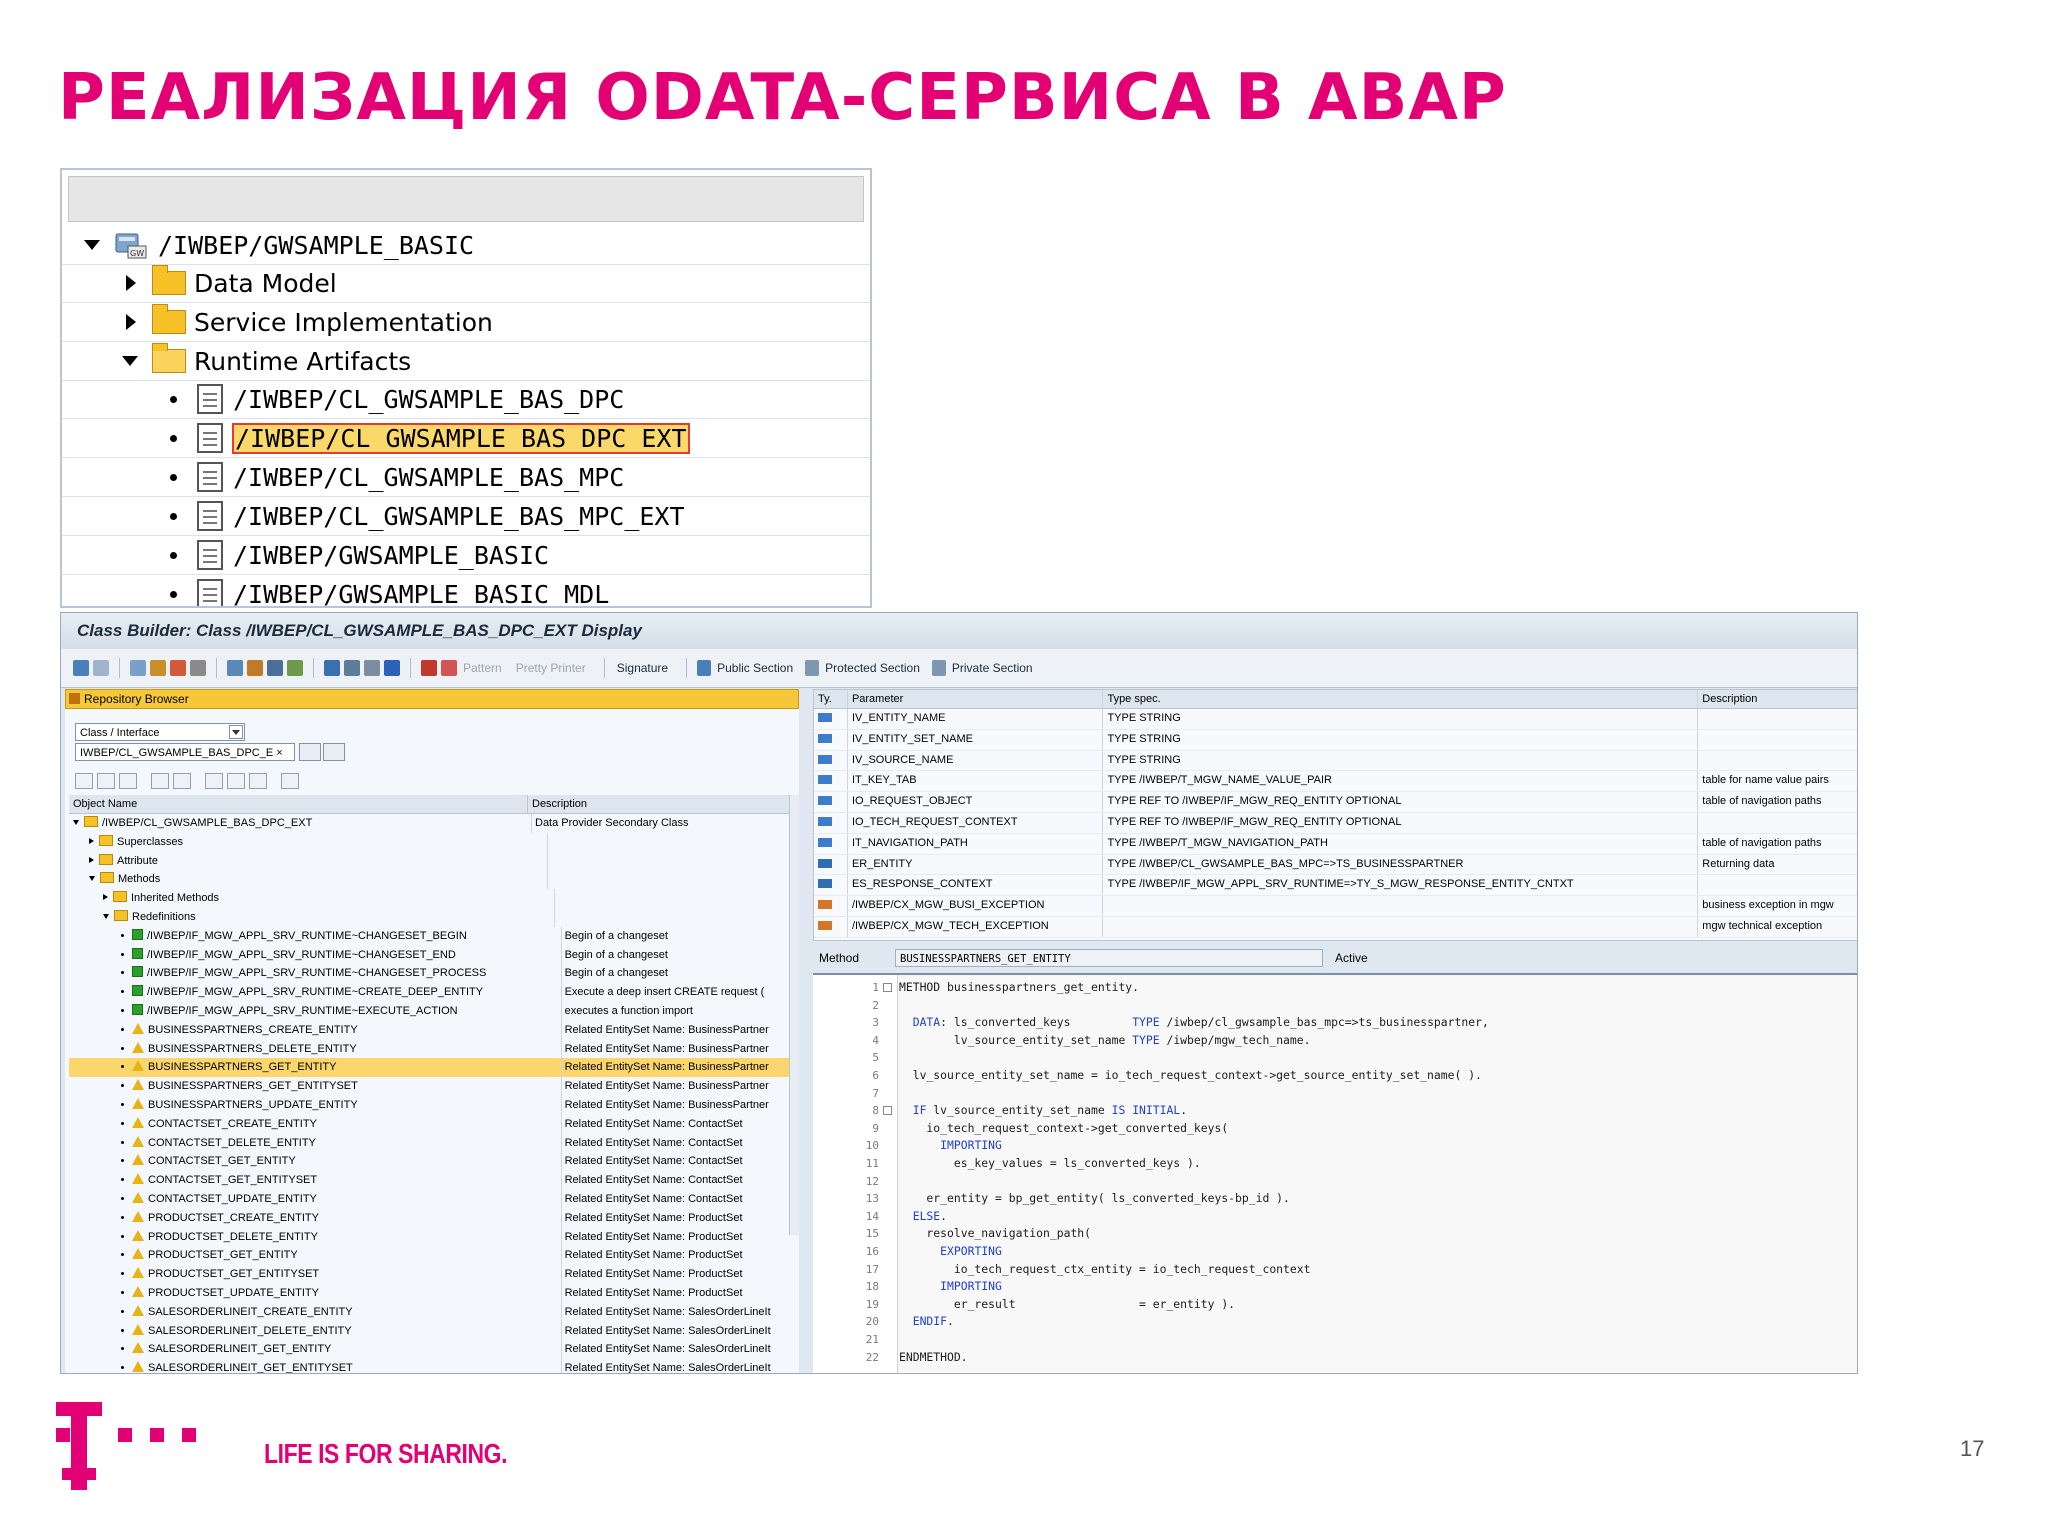 This screenshot has height=1536, width=2048. I want to click on other-object-icon, so click(158, 668).